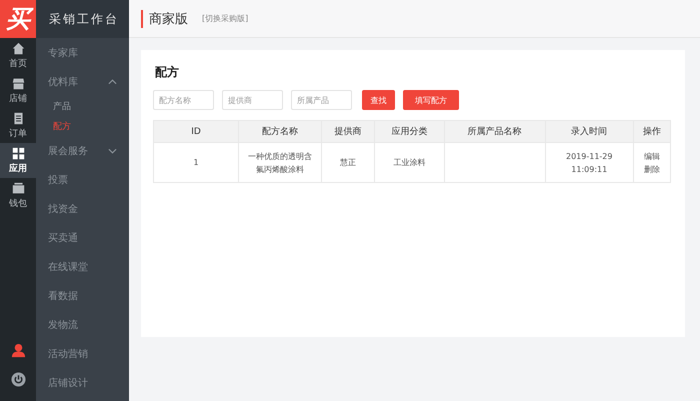  I want to click on switch-version-link: [切换采购版], so click(225, 18).